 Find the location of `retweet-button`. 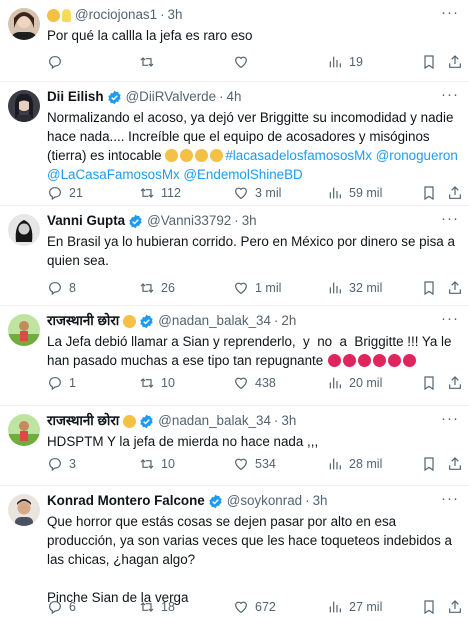

retweet-button is located at coordinates (150, 62).